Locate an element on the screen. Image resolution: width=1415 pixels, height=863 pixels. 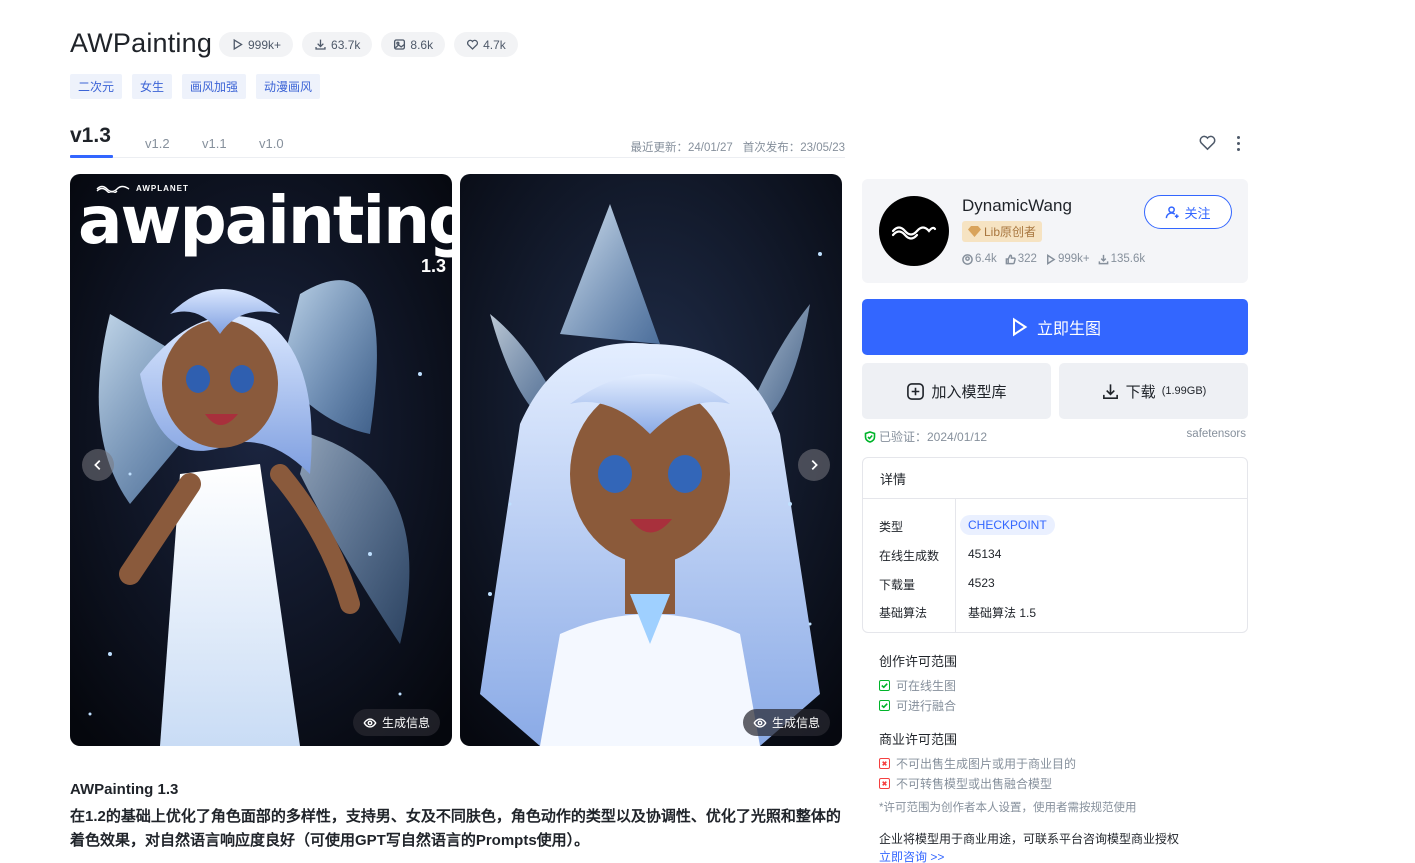
gallery-next-button is located at coordinates (814, 465).